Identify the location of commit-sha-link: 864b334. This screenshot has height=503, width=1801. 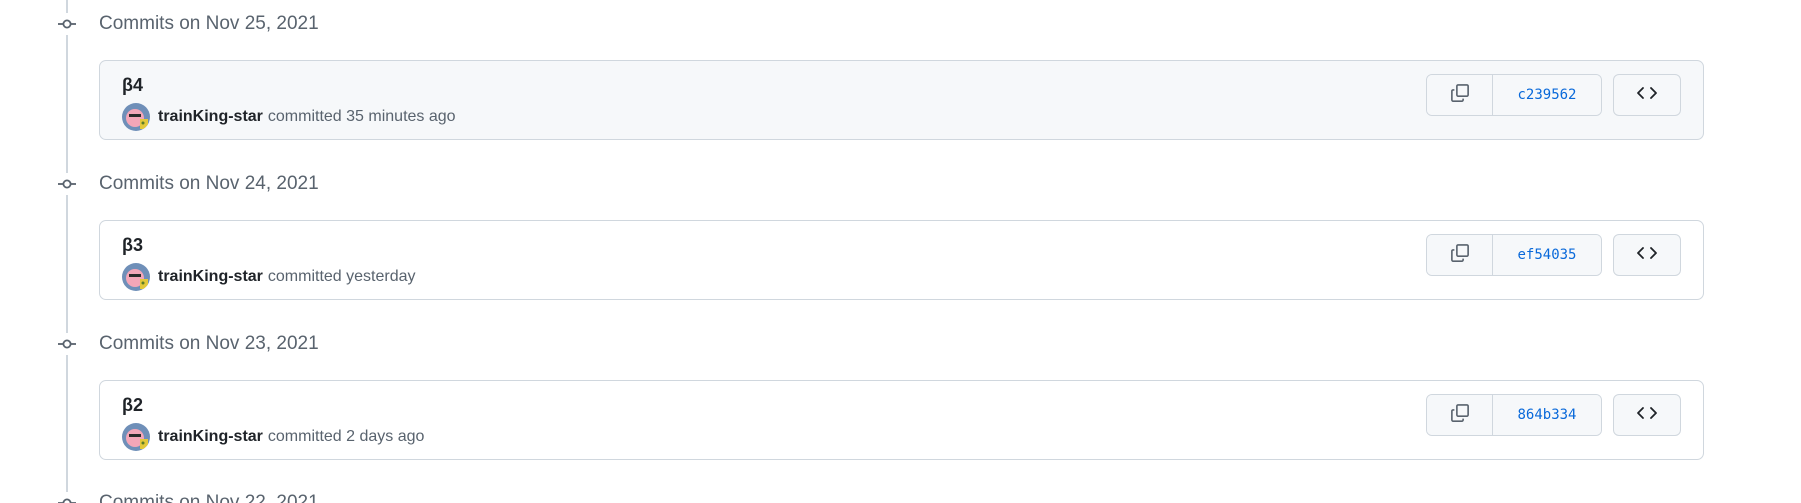
(1547, 415).